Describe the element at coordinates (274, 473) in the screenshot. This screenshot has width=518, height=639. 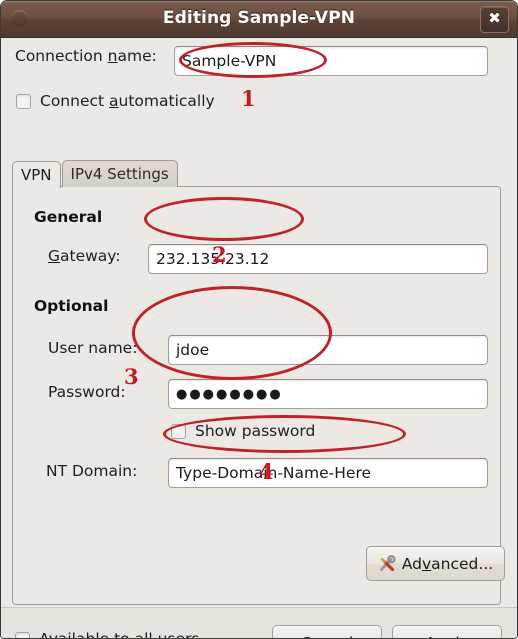
I see `nt-domain-value: Type-Domain-Name-Here` at that location.